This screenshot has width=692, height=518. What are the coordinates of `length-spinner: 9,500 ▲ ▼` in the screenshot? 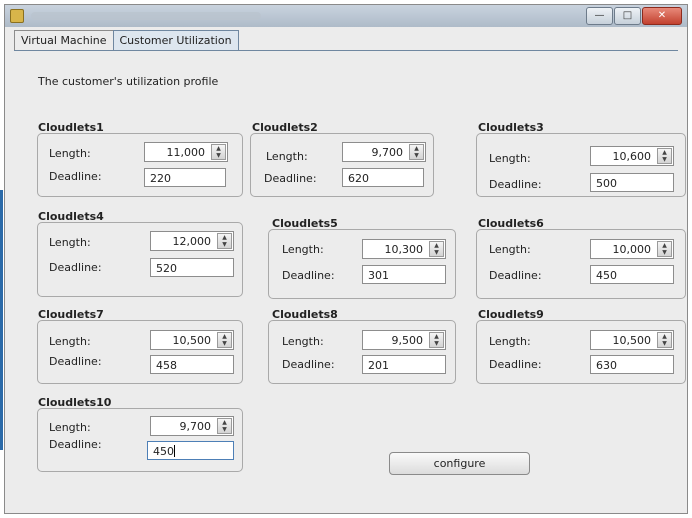 It's located at (404, 340).